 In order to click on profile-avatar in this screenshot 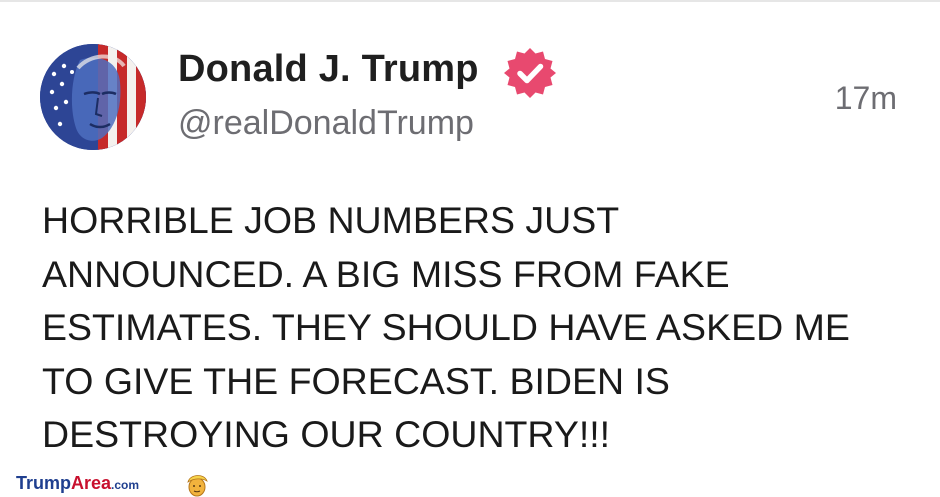, I will do `click(93, 97)`.